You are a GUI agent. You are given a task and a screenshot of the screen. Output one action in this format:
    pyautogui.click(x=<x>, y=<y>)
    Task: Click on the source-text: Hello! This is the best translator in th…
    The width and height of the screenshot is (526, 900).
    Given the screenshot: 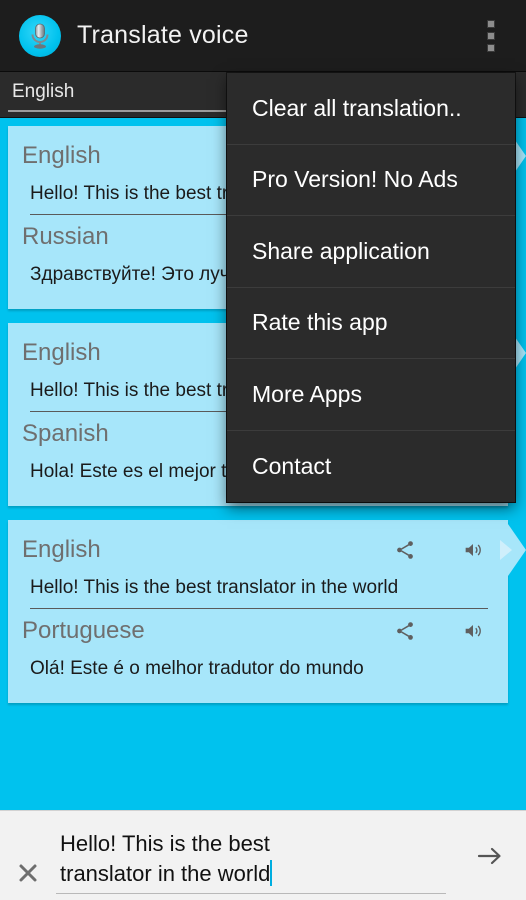 What is the action you would take?
    pyautogui.click(x=214, y=587)
    